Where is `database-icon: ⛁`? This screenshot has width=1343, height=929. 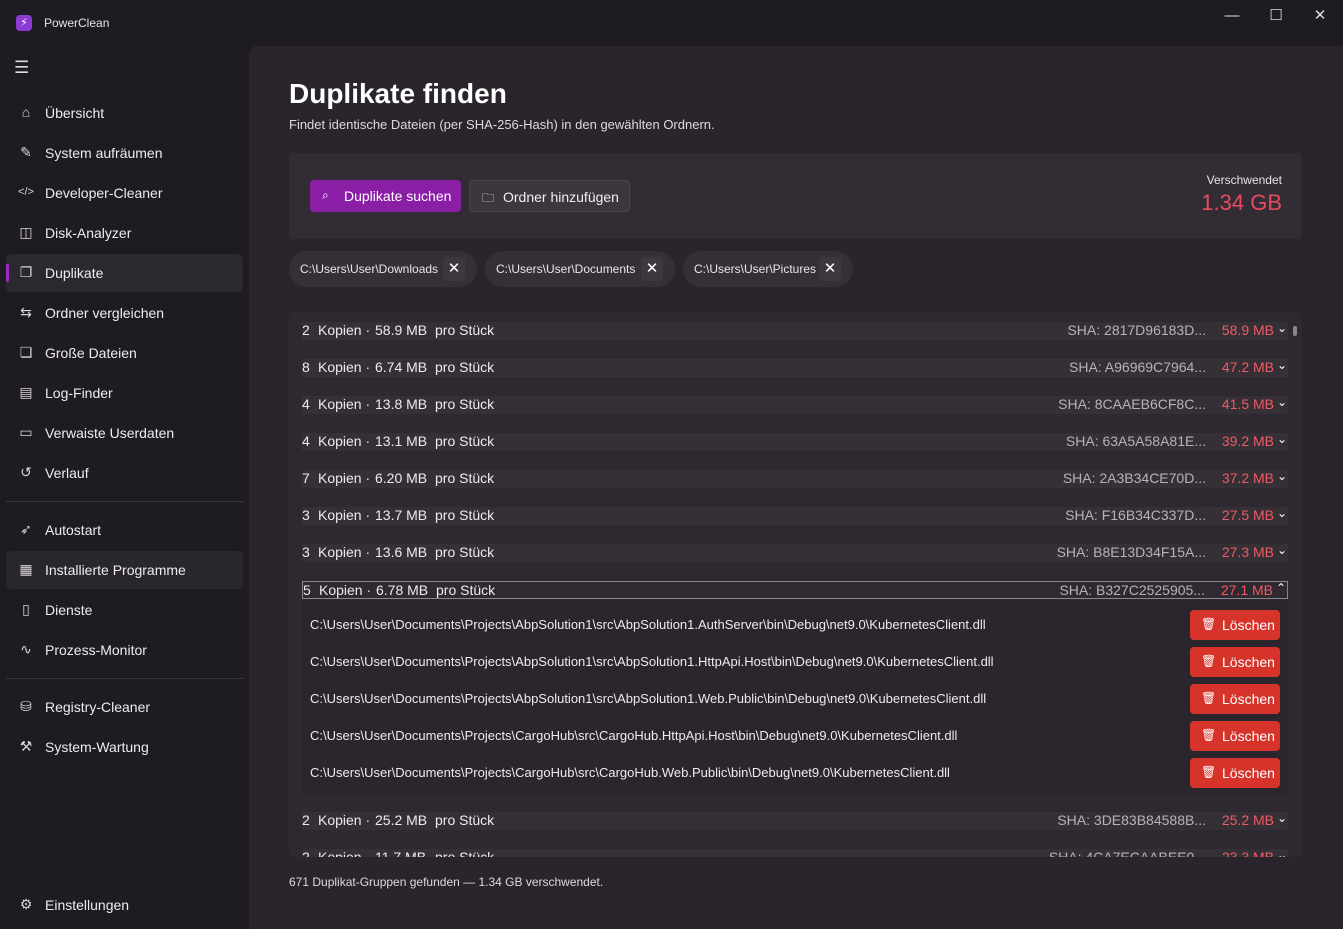 database-icon: ⛁ is located at coordinates (26, 706).